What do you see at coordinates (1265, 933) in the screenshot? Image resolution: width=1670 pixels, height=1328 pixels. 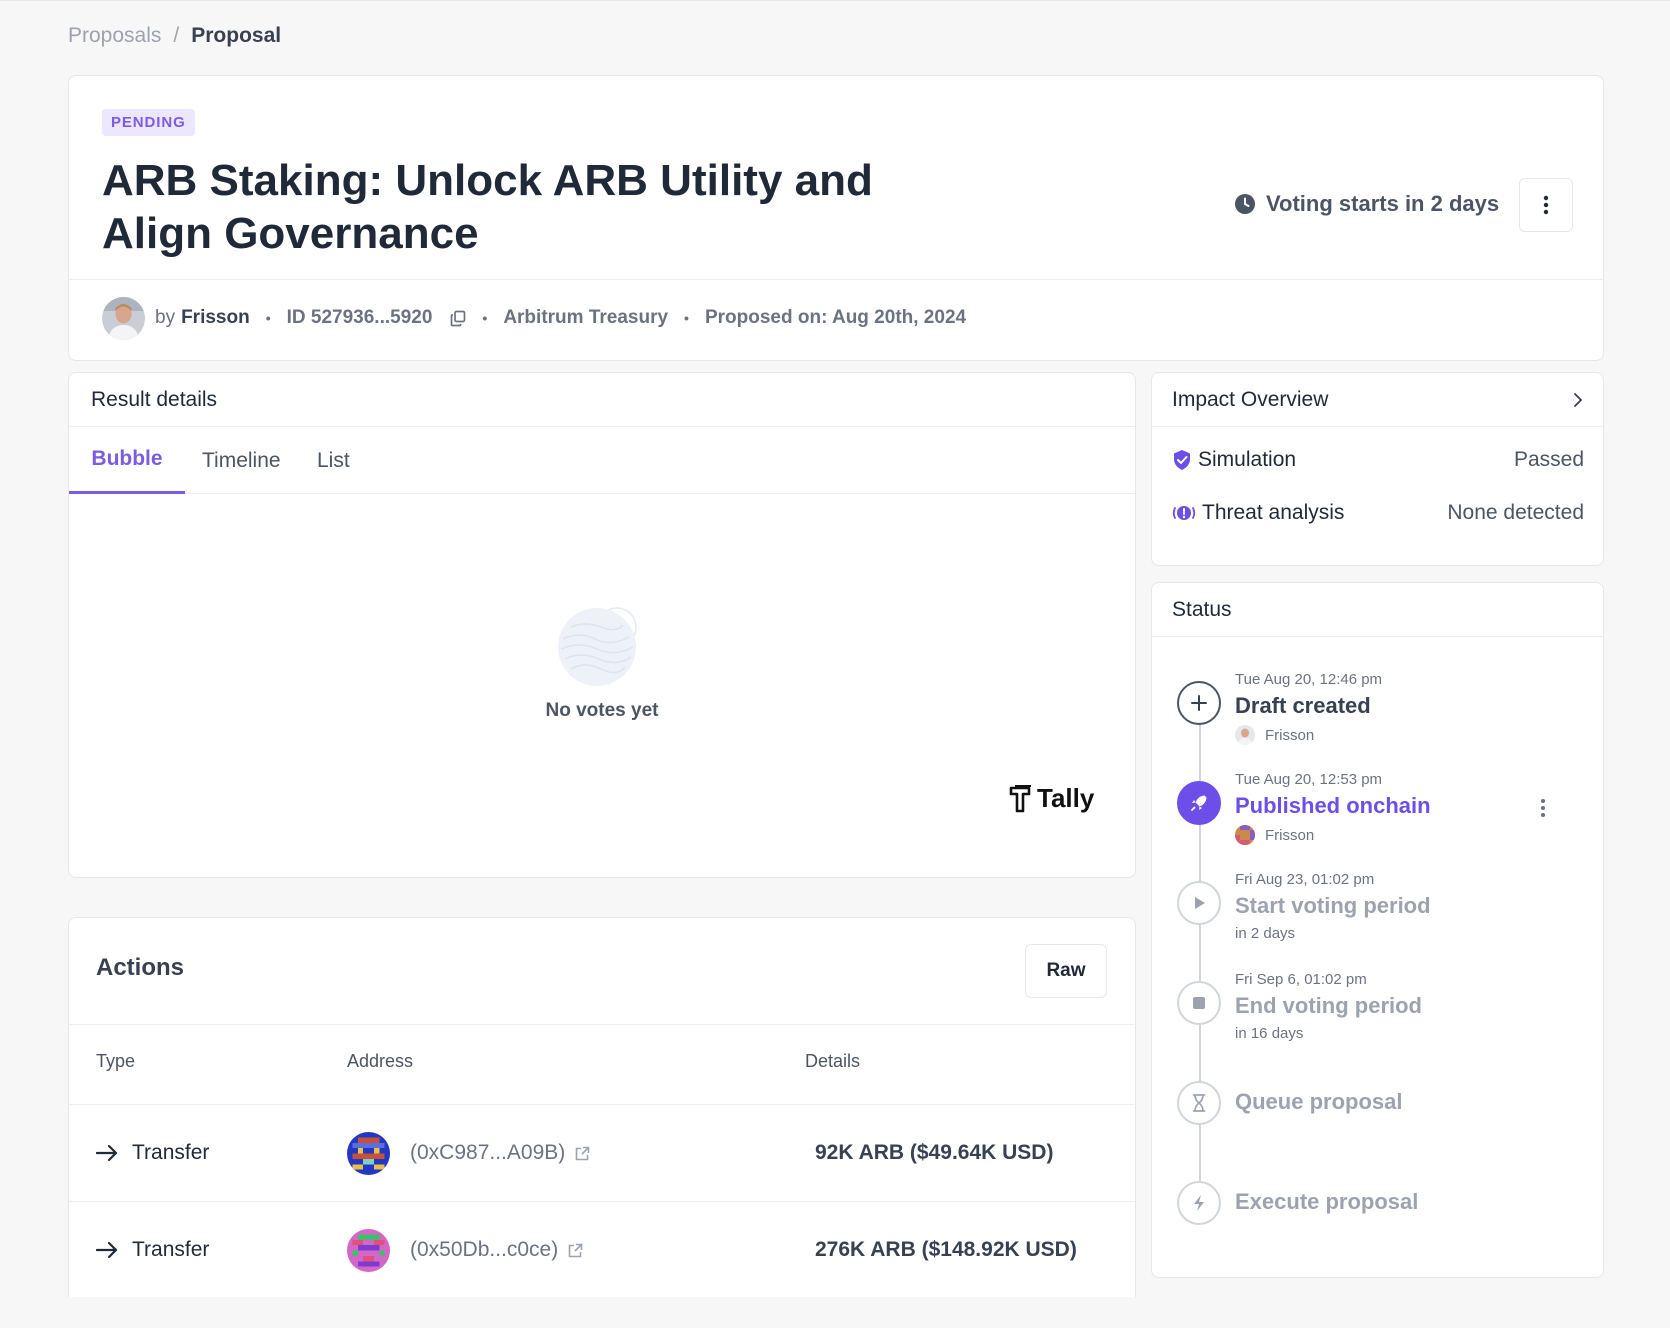 I see `step-relative-time: in 2 days` at bounding box center [1265, 933].